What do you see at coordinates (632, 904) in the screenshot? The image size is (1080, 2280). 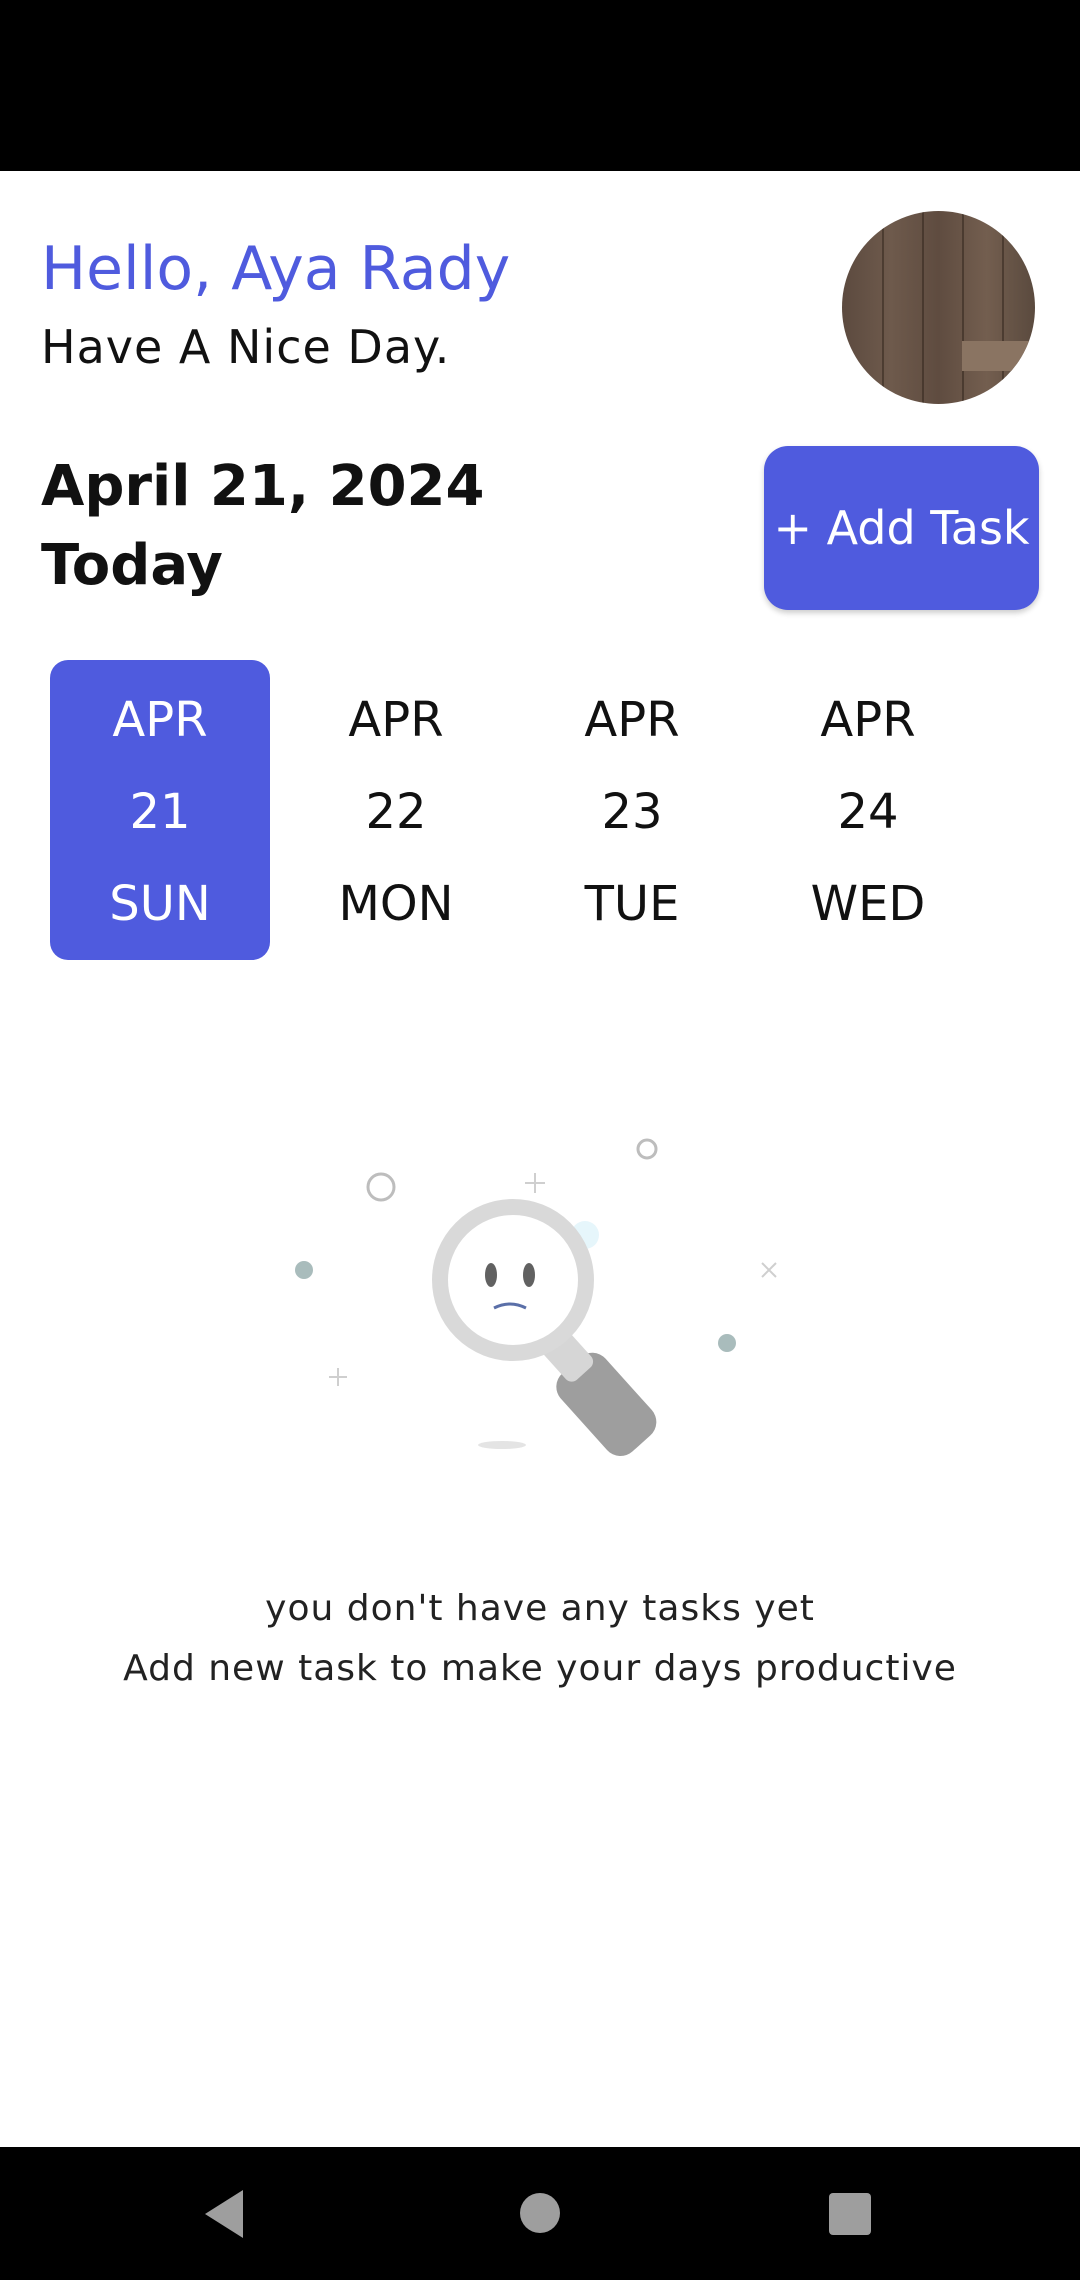 I see `day-weekday: TUE` at bounding box center [632, 904].